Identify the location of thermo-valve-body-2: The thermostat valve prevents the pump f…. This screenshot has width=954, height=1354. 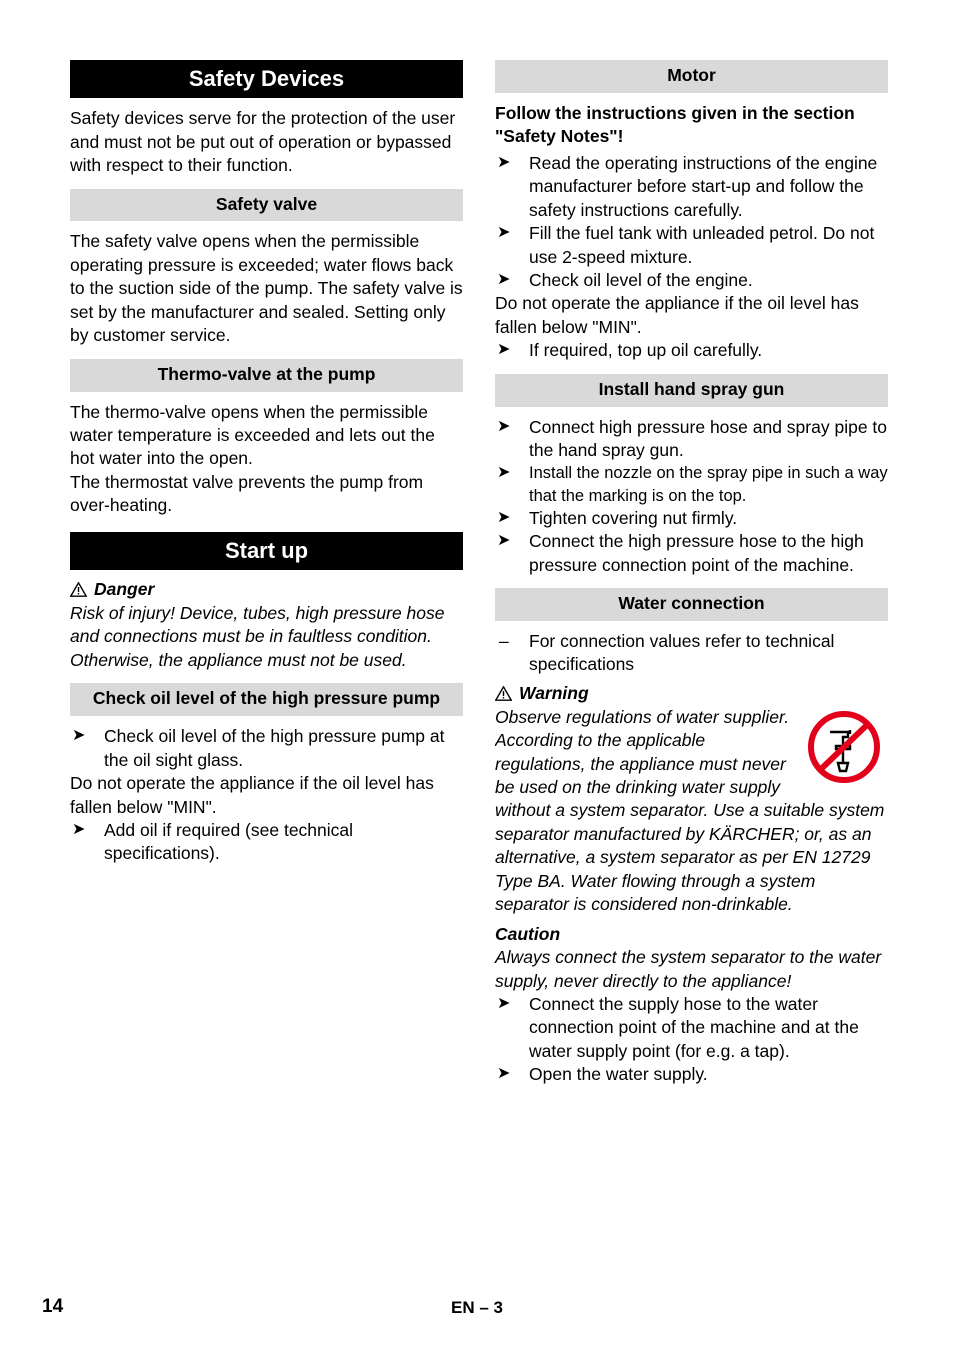
(247, 493).